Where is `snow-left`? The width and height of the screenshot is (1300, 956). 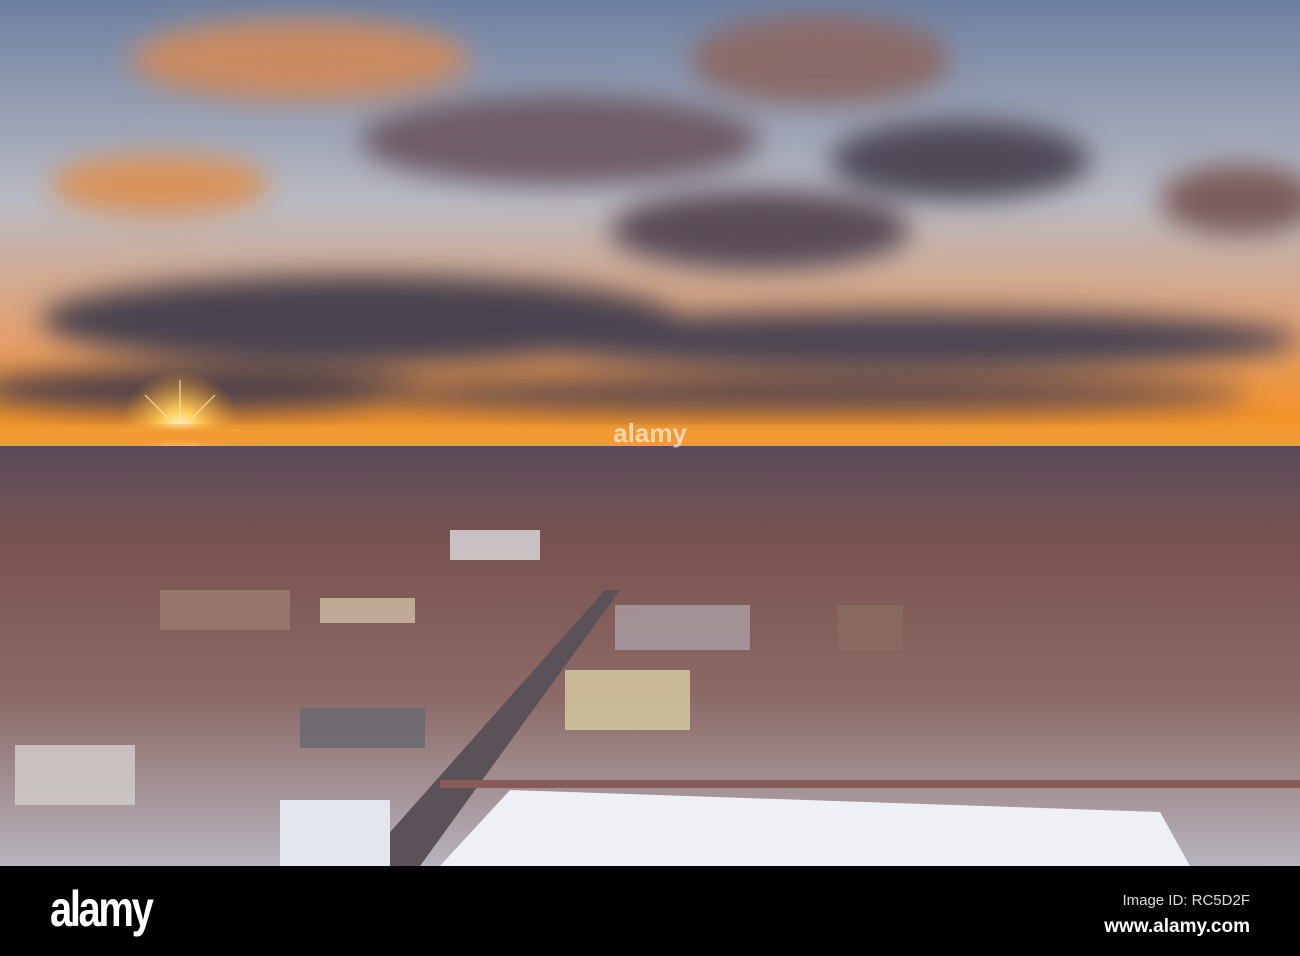 snow-left is located at coordinates (335, 833).